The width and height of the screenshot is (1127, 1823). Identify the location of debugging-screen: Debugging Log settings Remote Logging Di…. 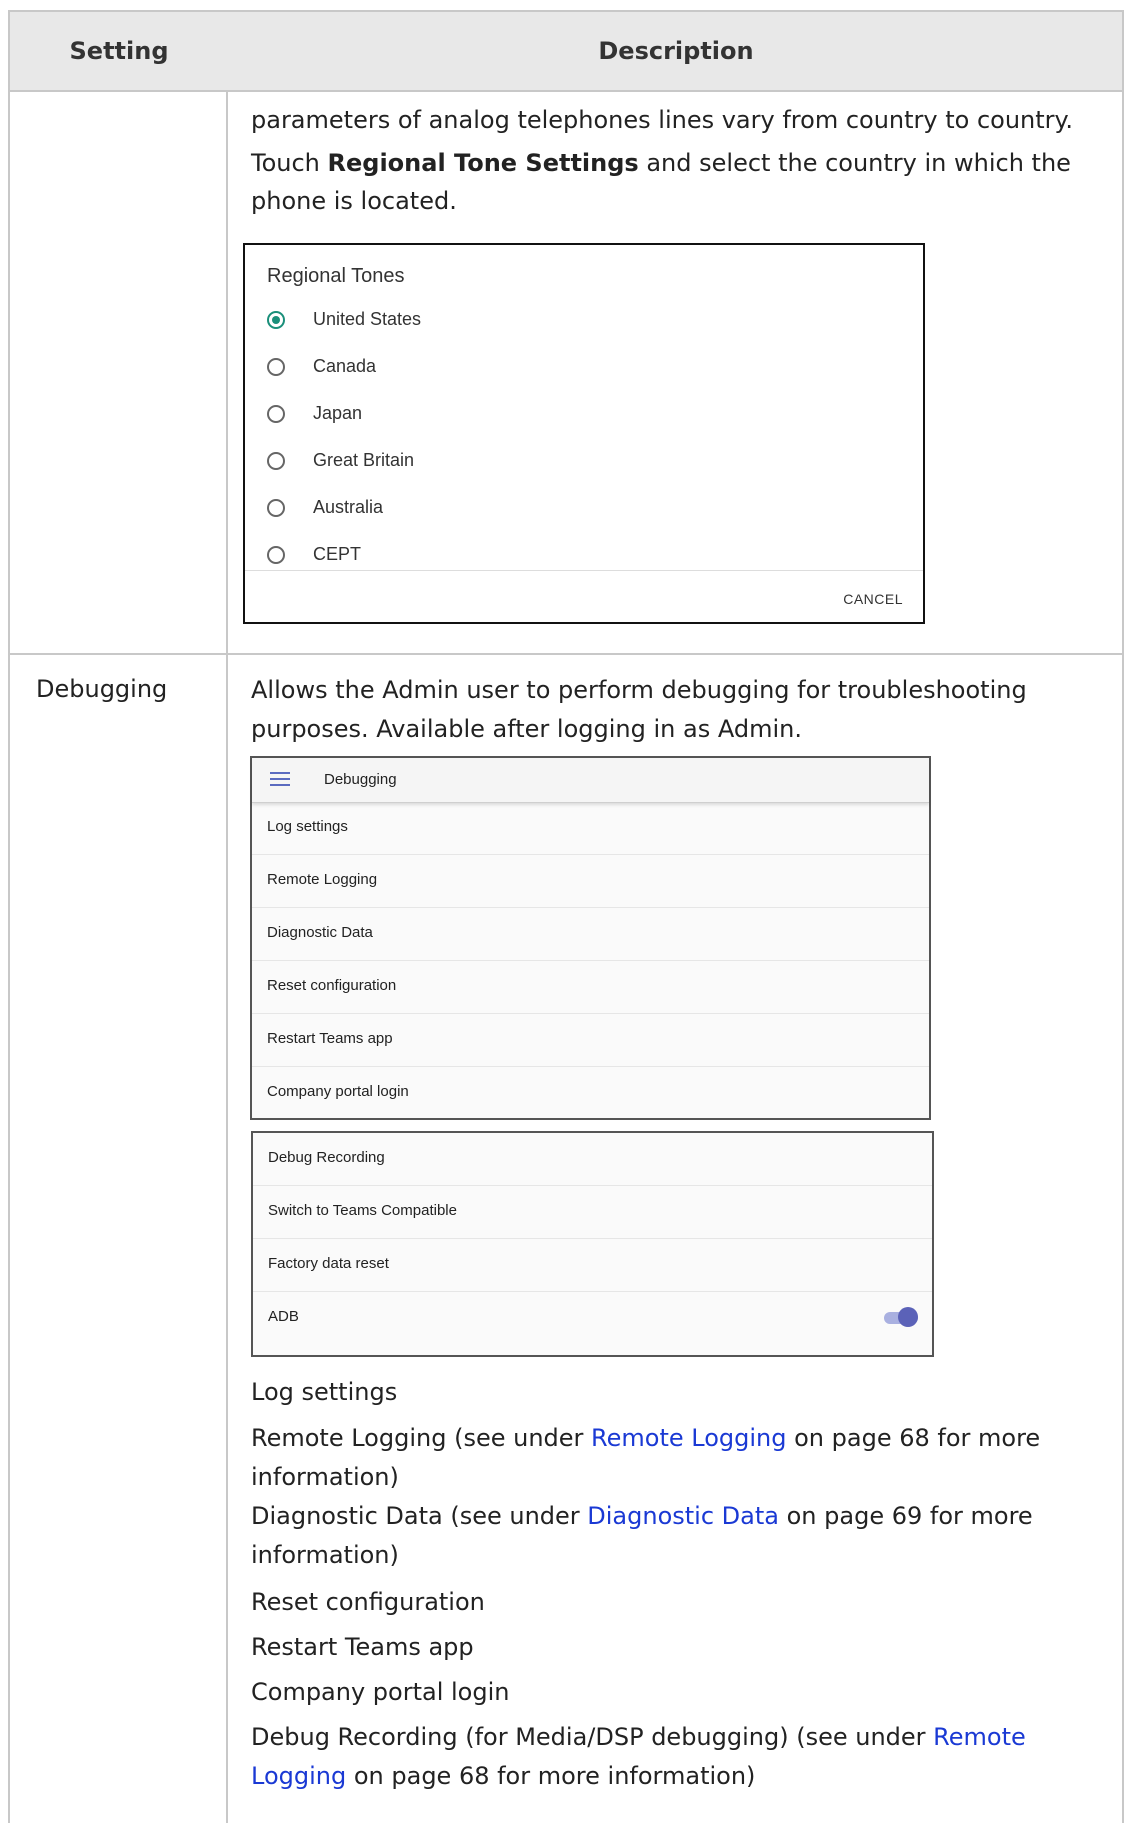
(590, 938).